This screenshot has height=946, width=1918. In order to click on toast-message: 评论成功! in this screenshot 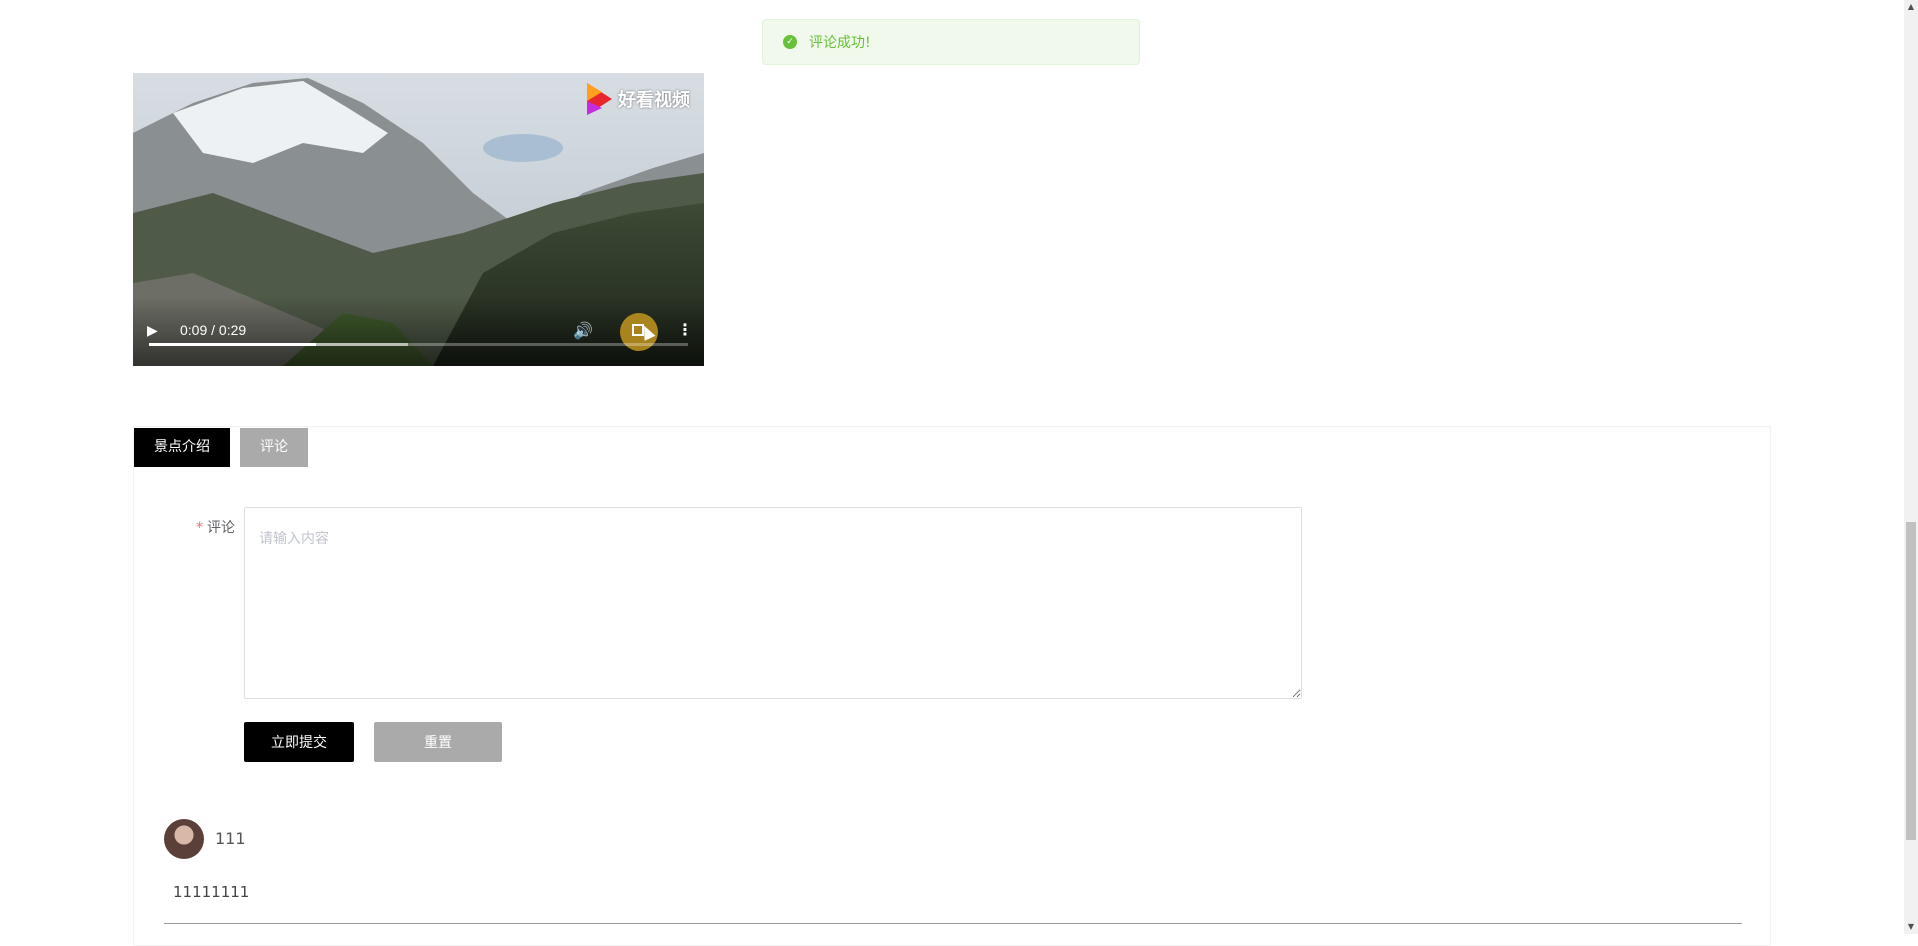, I will do `click(840, 43)`.